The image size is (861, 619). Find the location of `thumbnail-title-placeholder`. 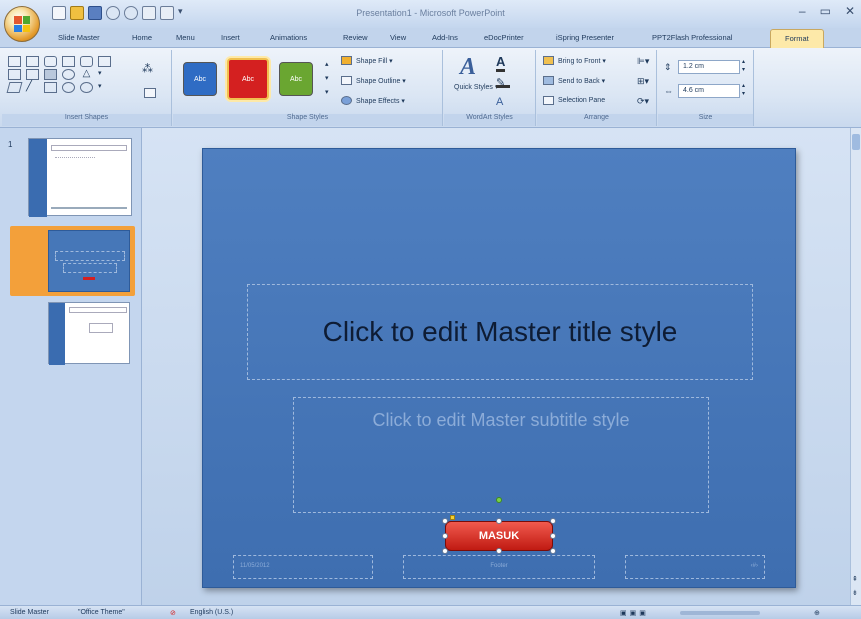

thumbnail-title-placeholder is located at coordinates (89, 148).